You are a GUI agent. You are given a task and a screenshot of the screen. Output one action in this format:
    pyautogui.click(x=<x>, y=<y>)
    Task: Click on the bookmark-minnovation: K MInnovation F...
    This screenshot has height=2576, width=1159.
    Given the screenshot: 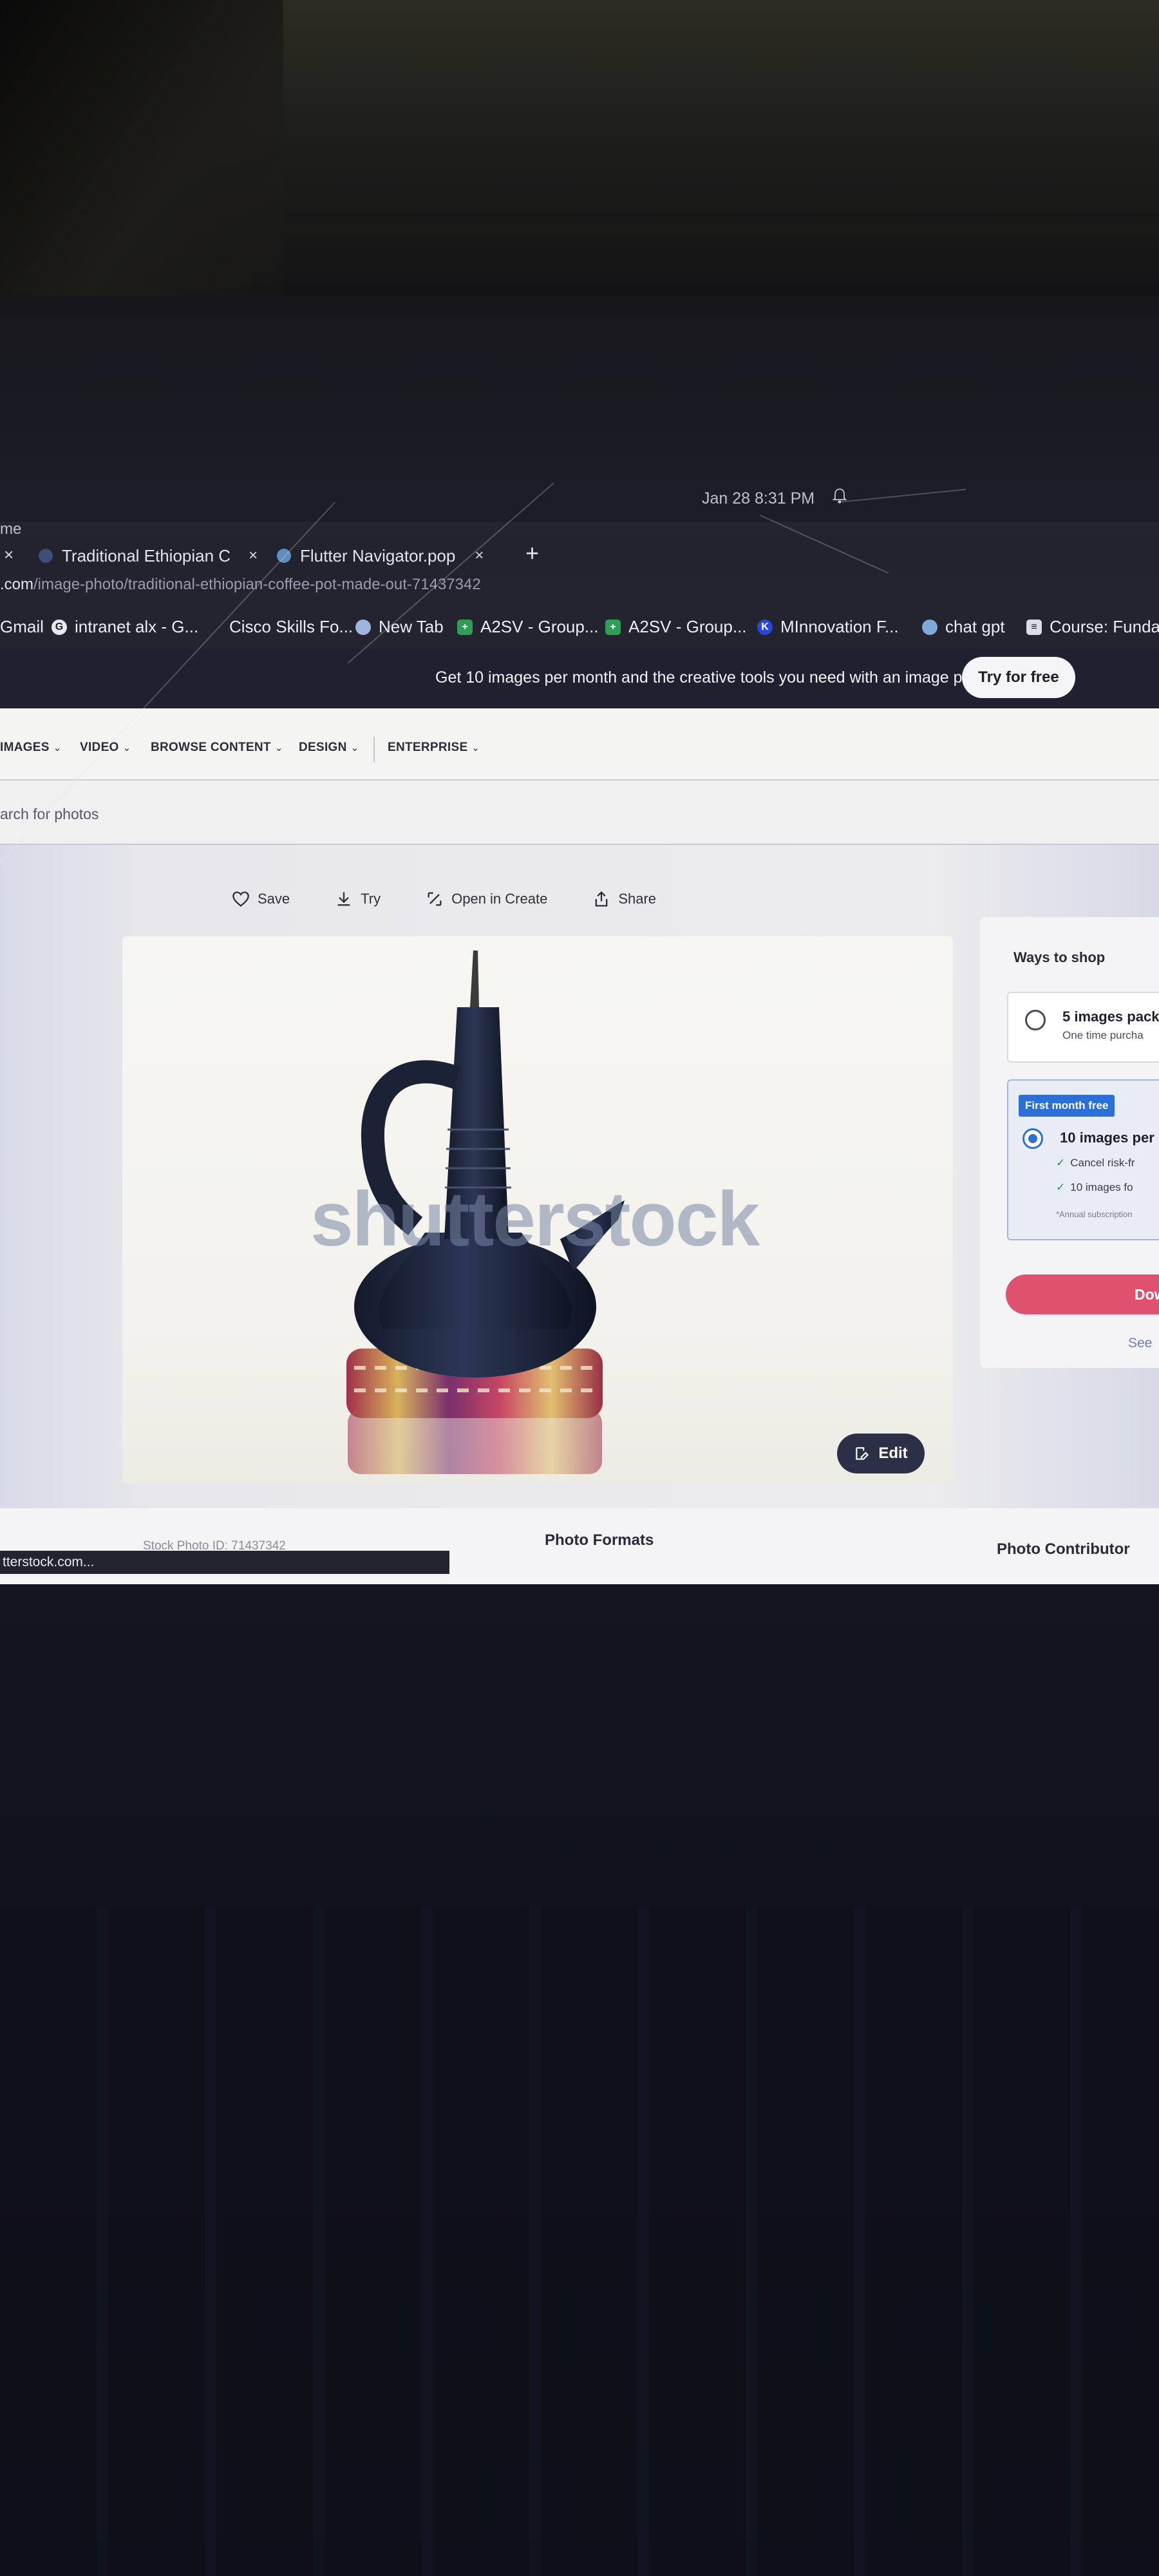 What is the action you would take?
    pyautogui.click(x=828, y=627)
    